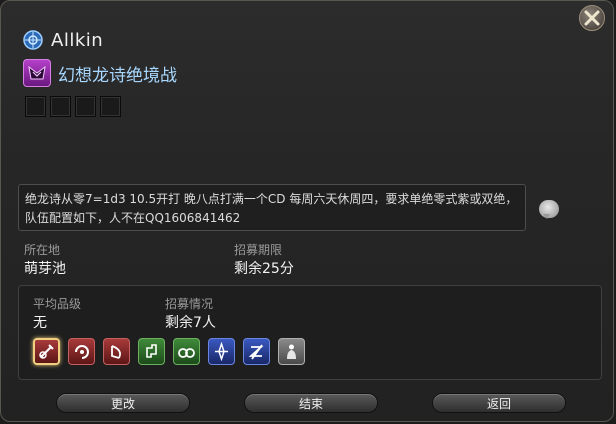 This screenshot has width=616, height=424. I want to click on job-slot-scholar, so click(256, 351).